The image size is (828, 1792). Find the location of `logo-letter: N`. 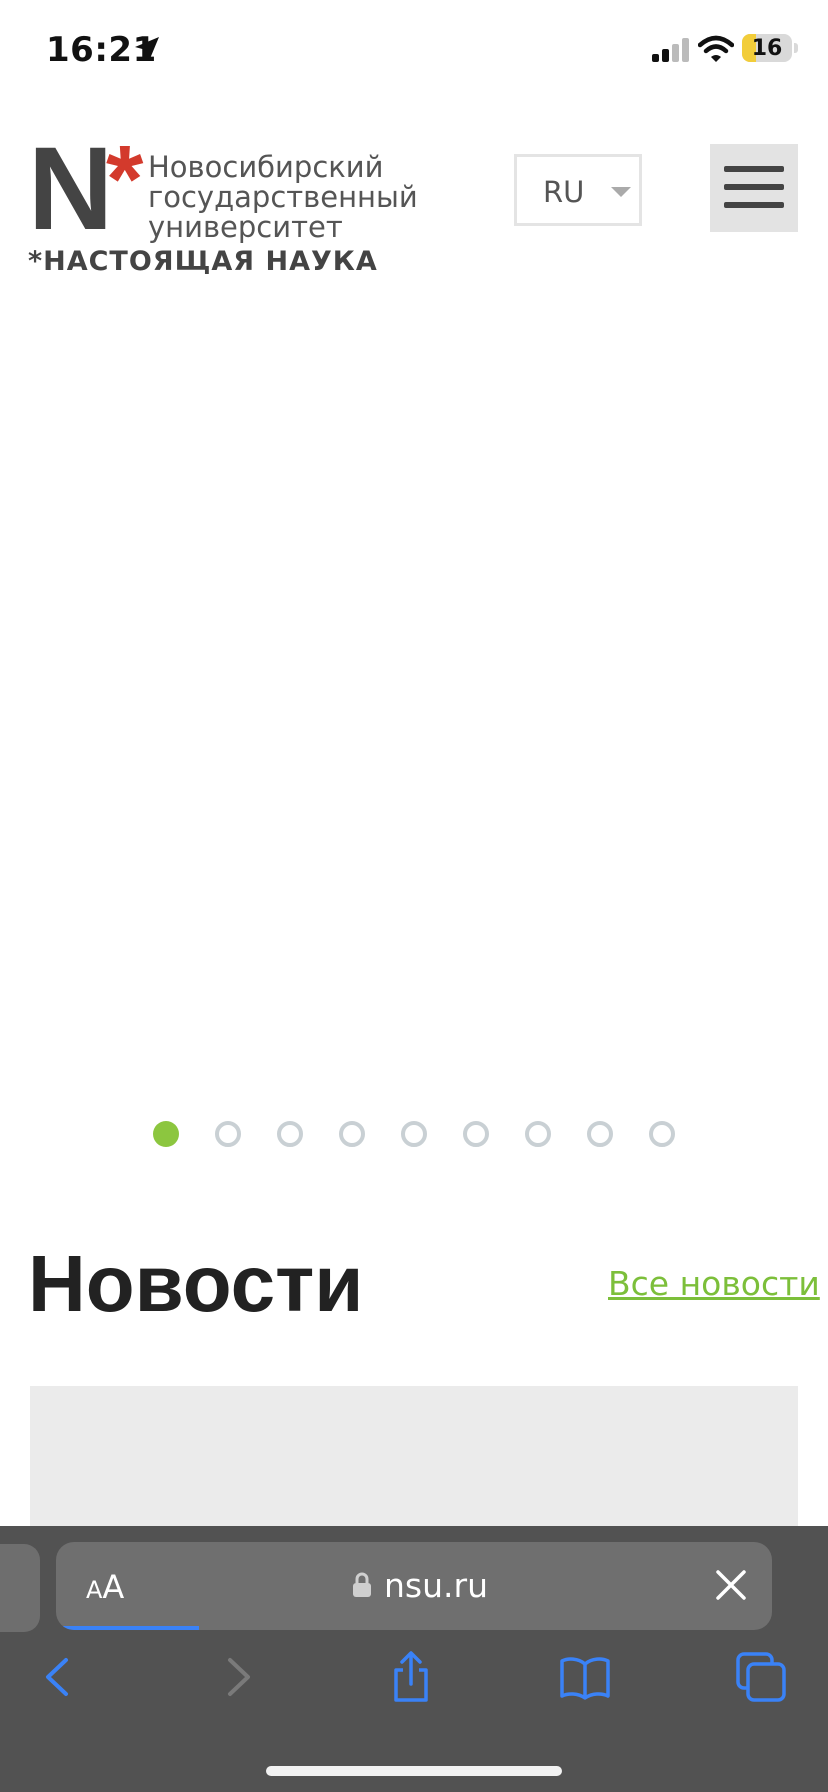

logo-letter: N is located at coordinates (70, 189).